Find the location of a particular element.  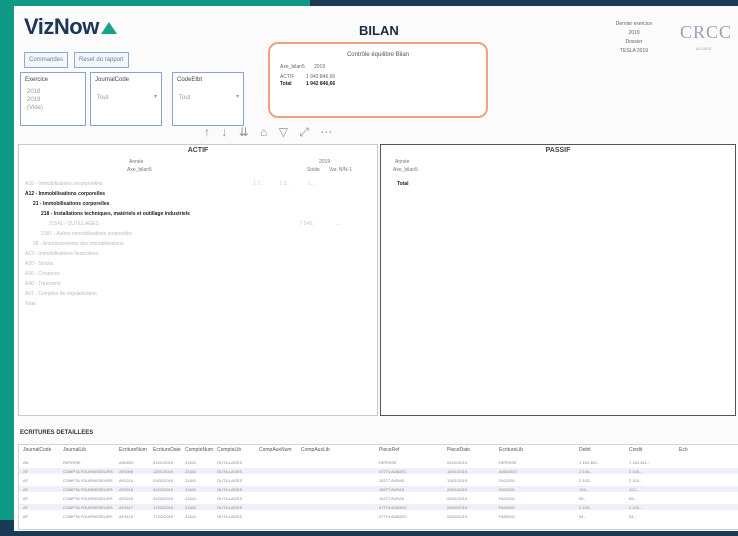

column-header: PieceDate is located at coordinates (458, 450).